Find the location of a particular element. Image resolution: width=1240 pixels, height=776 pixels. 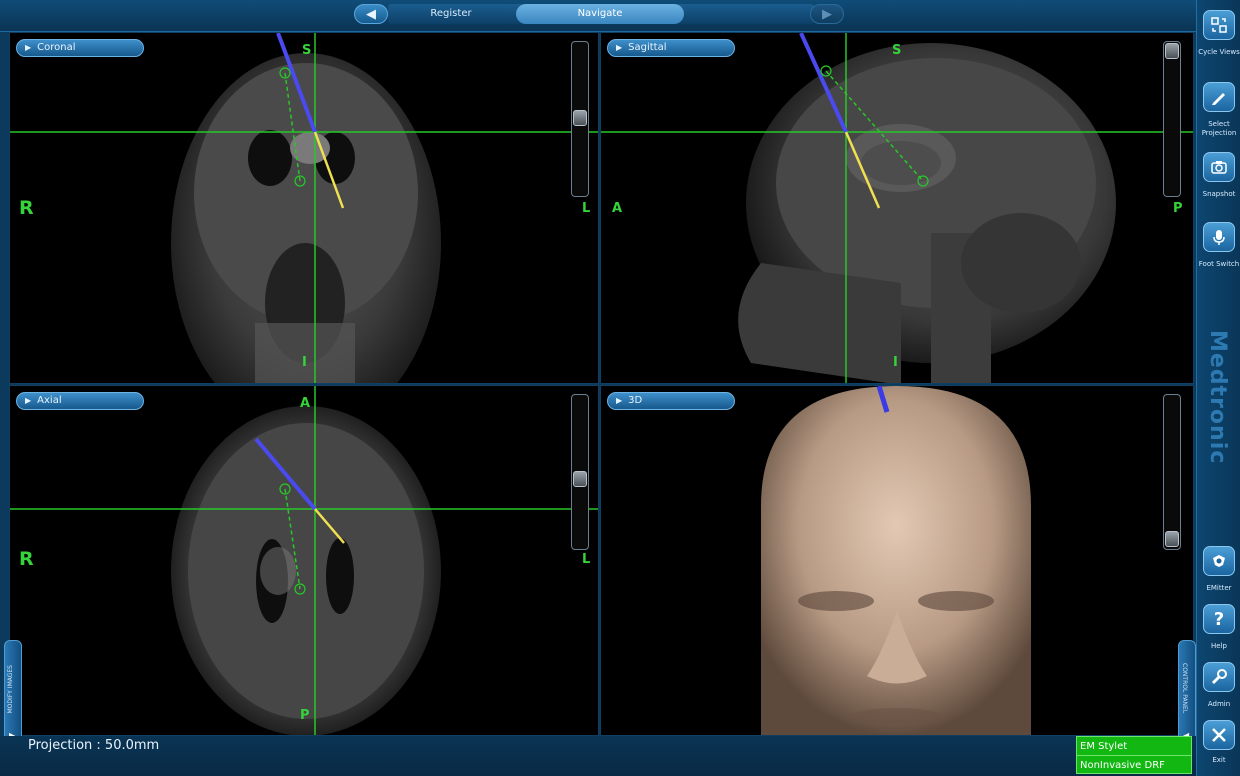

help-icon: ? is located at coordinates (1219, 619).